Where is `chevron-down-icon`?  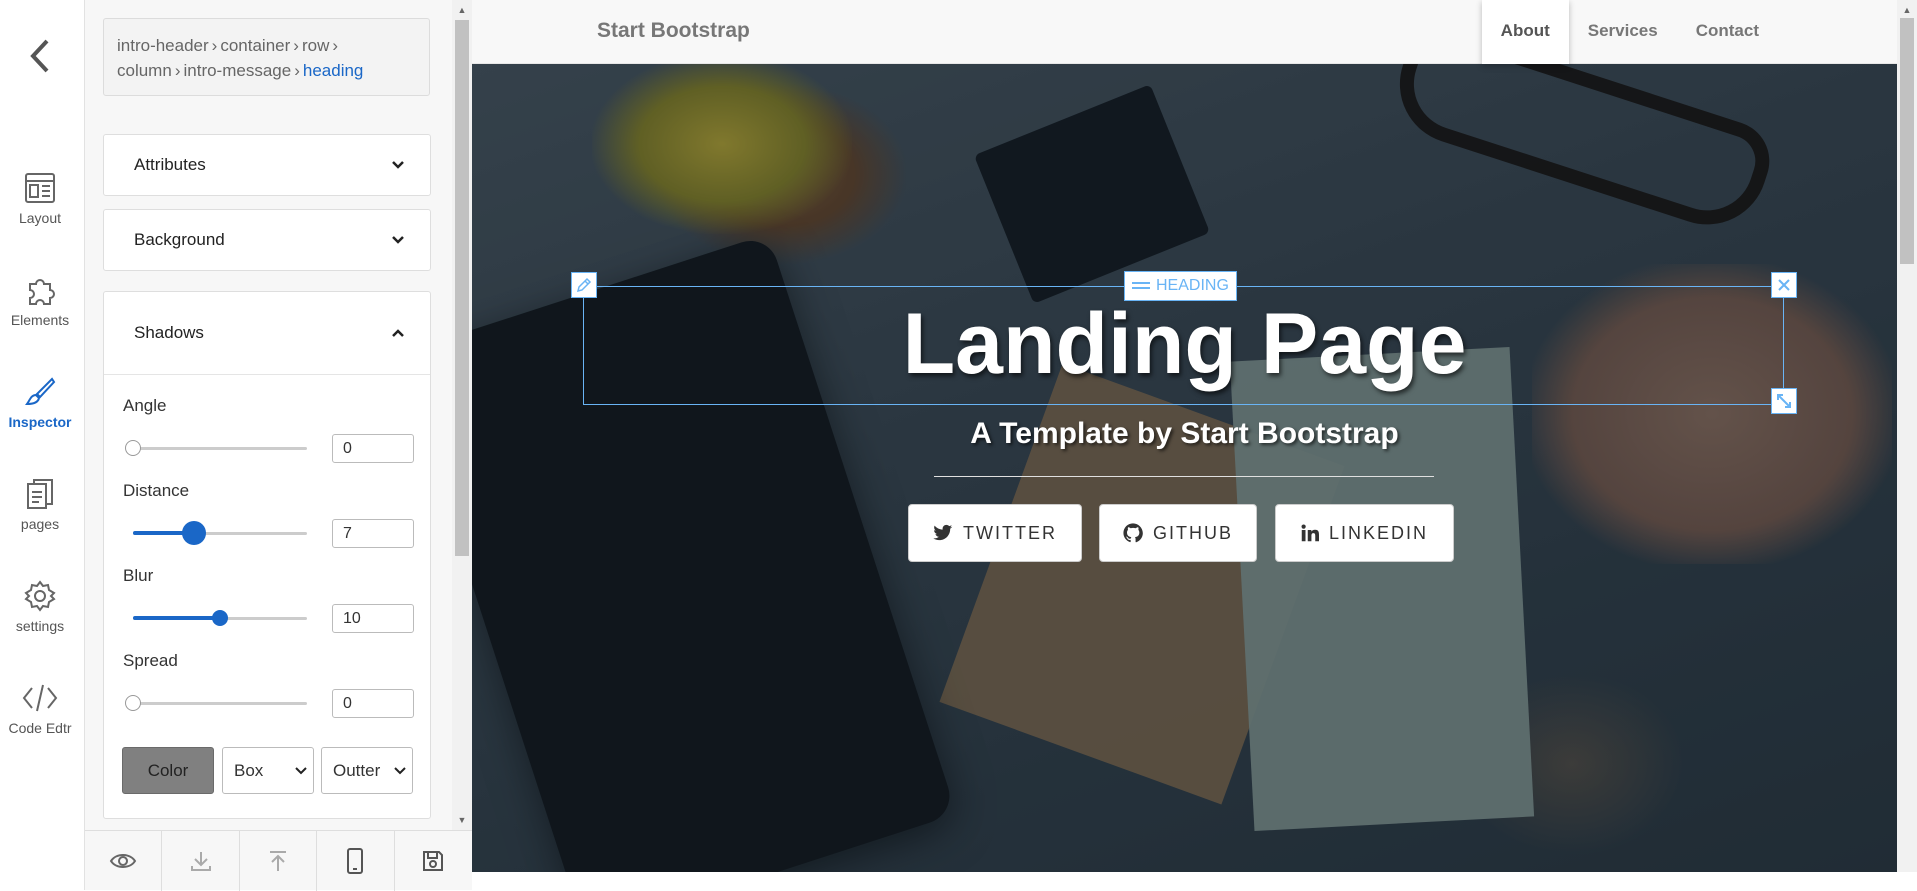
chevron-down-icon is located at coordinates (398, 240).